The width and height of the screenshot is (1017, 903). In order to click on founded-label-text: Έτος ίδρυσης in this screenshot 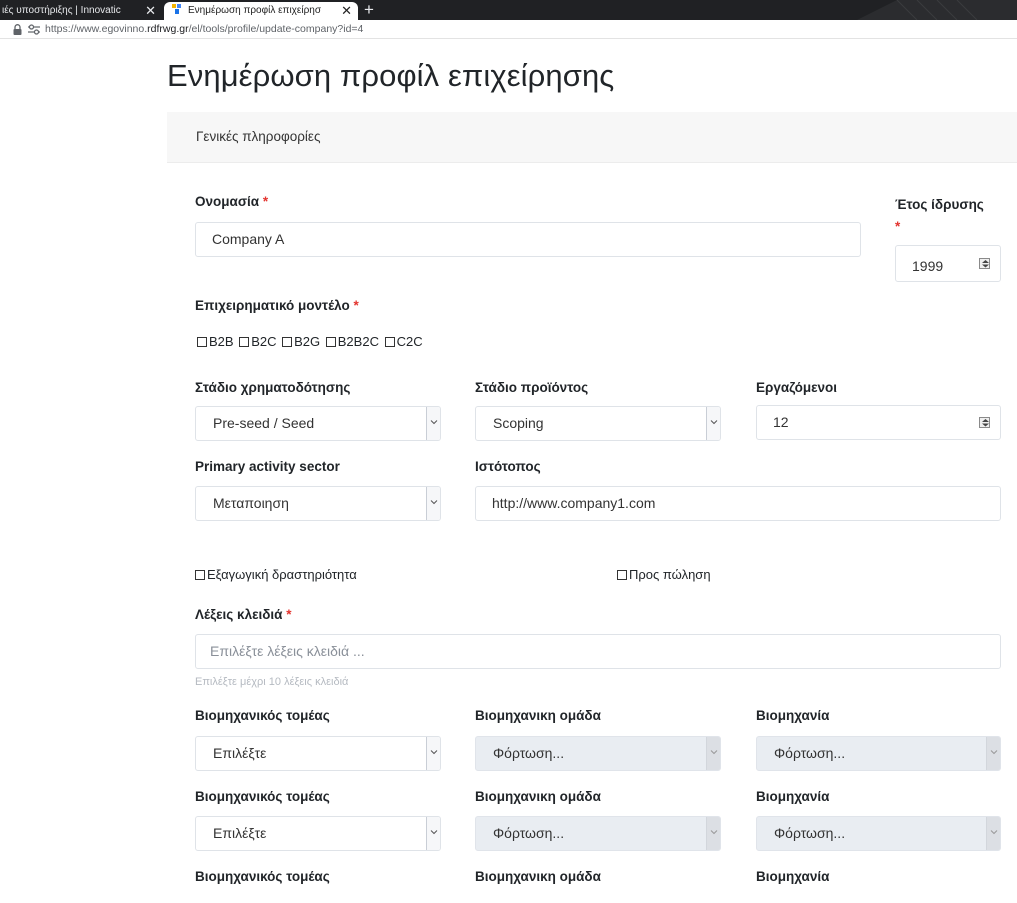, I will do `click(939, 204)`.